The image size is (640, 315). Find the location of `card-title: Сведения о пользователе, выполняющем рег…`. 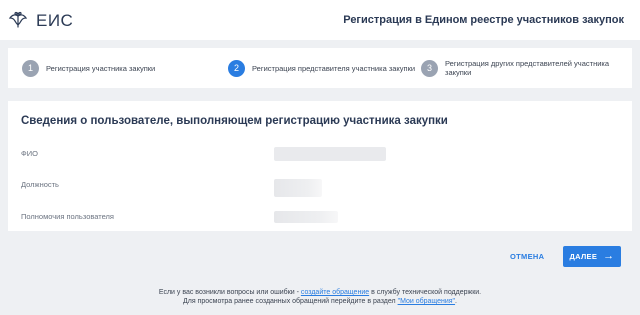

card-title: Сведения о пользователе, выполняющем рег… is located at coordinates (234, 121).